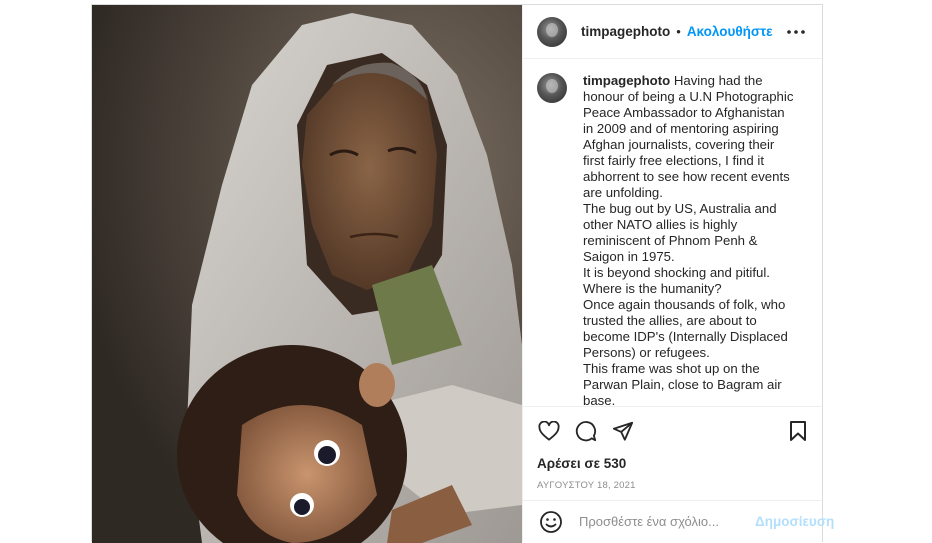 The height and width of the screenshot is (543, 932). What do you see at coordinates (672, 464) in the screenshot?
I see `likes-count: Αρέσει σε 530` at bounding box center [672, 464].